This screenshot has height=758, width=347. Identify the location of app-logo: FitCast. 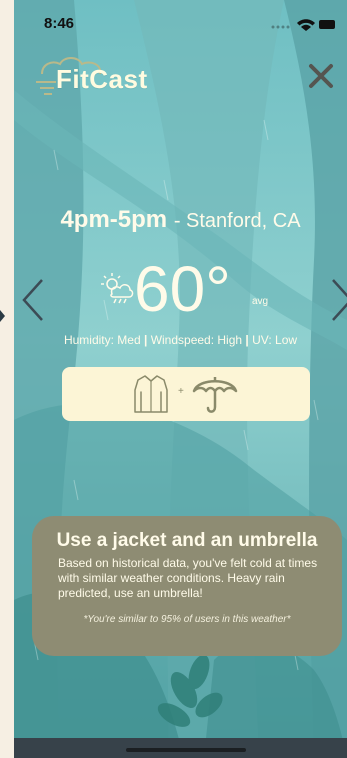
(107, 79).